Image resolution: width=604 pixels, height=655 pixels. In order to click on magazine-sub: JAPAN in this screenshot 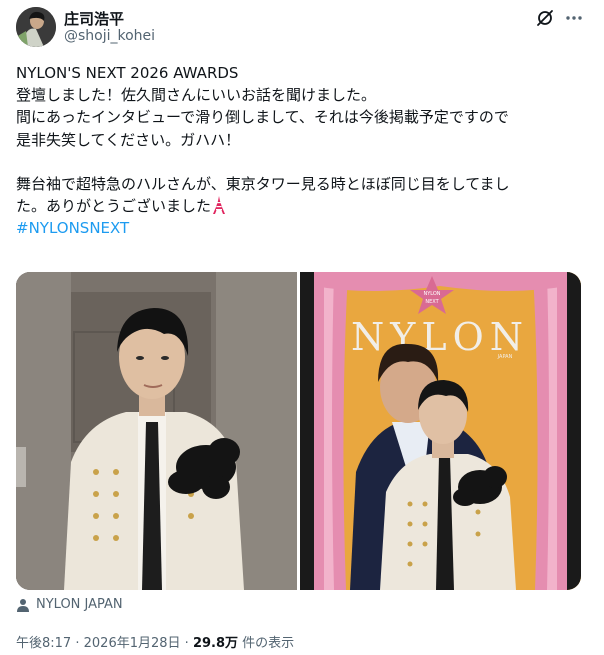, I will do `click(505, 357)`.